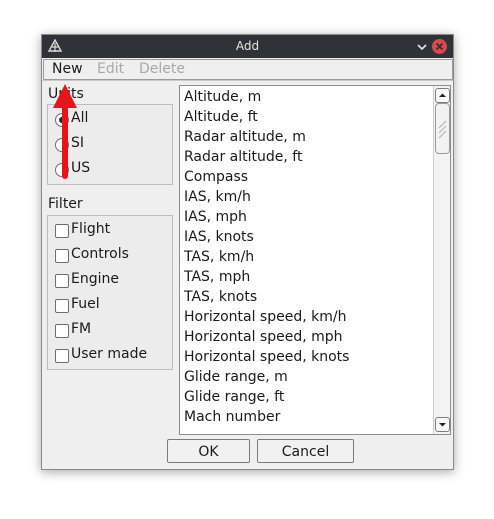 The height and width of the screenshot is (519, 494). I want to click on close-icon, so click(439, 46).